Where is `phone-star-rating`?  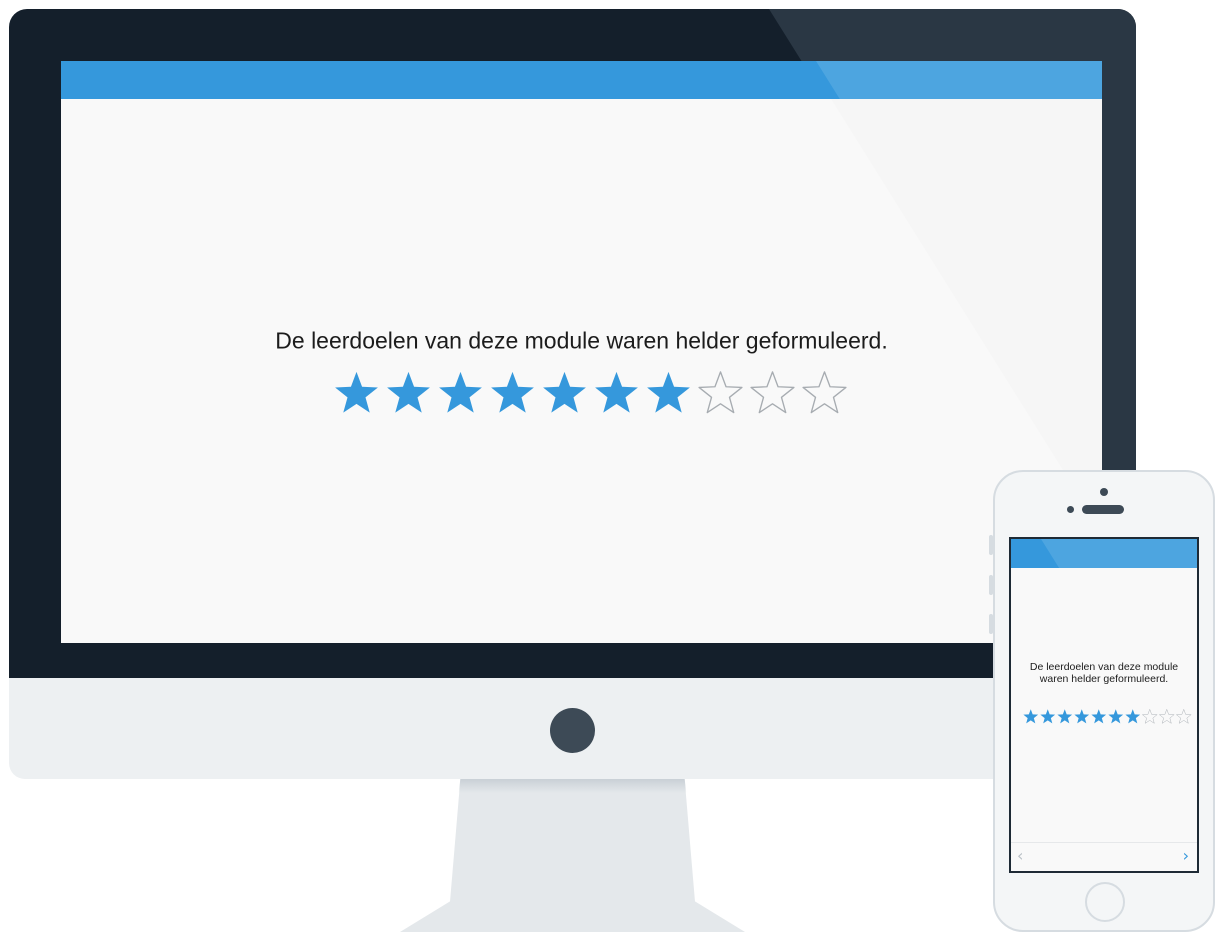
phone-star-rating is located at coordinates (1107, 717).